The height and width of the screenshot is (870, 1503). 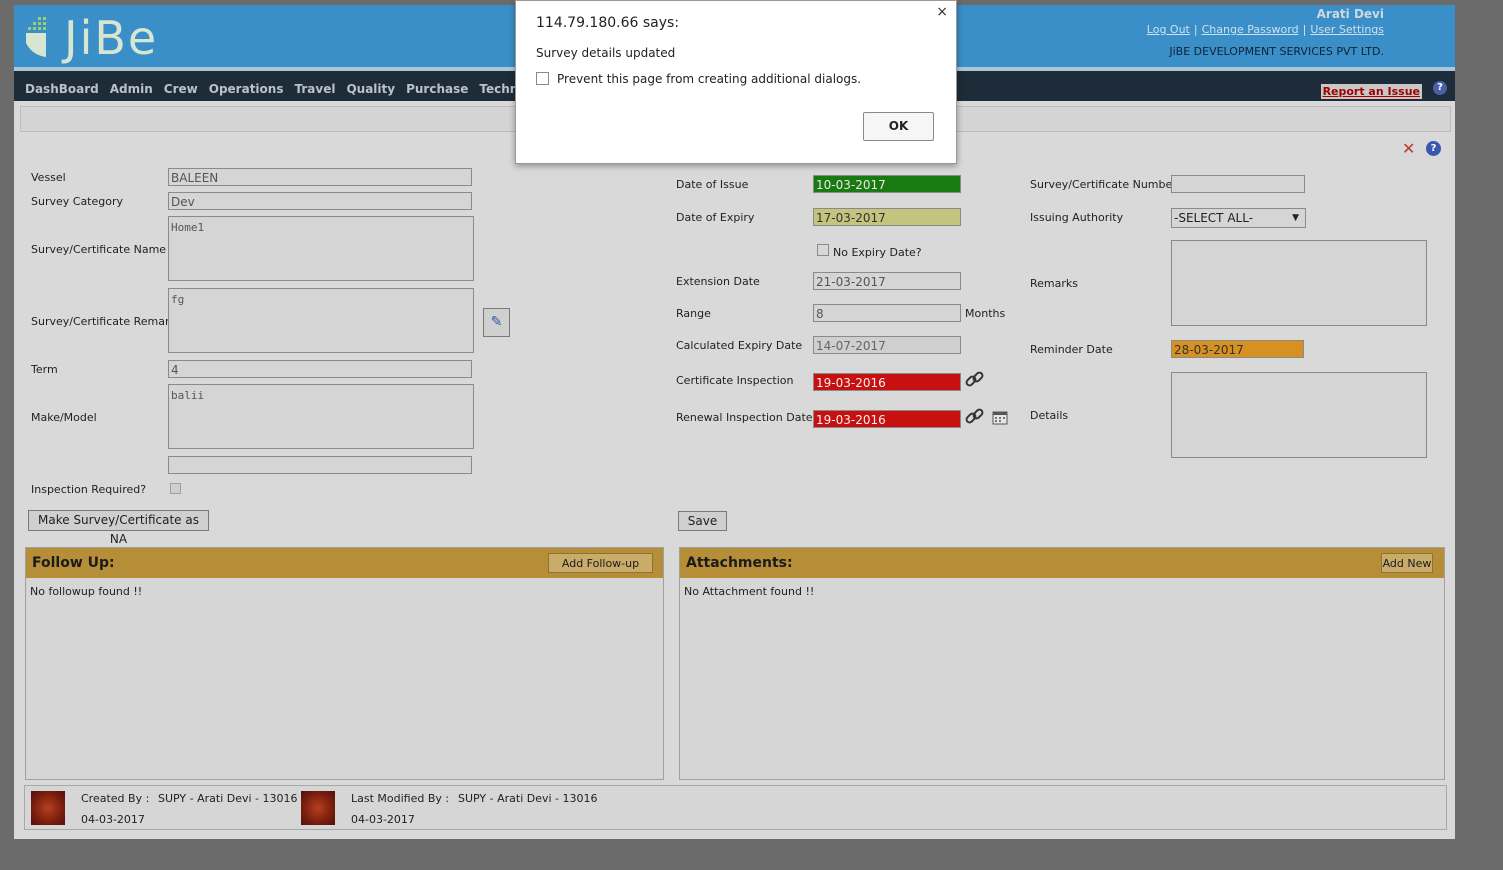 I want to click on nav-dashboard: DashBoard, so click(x=62, y=89).